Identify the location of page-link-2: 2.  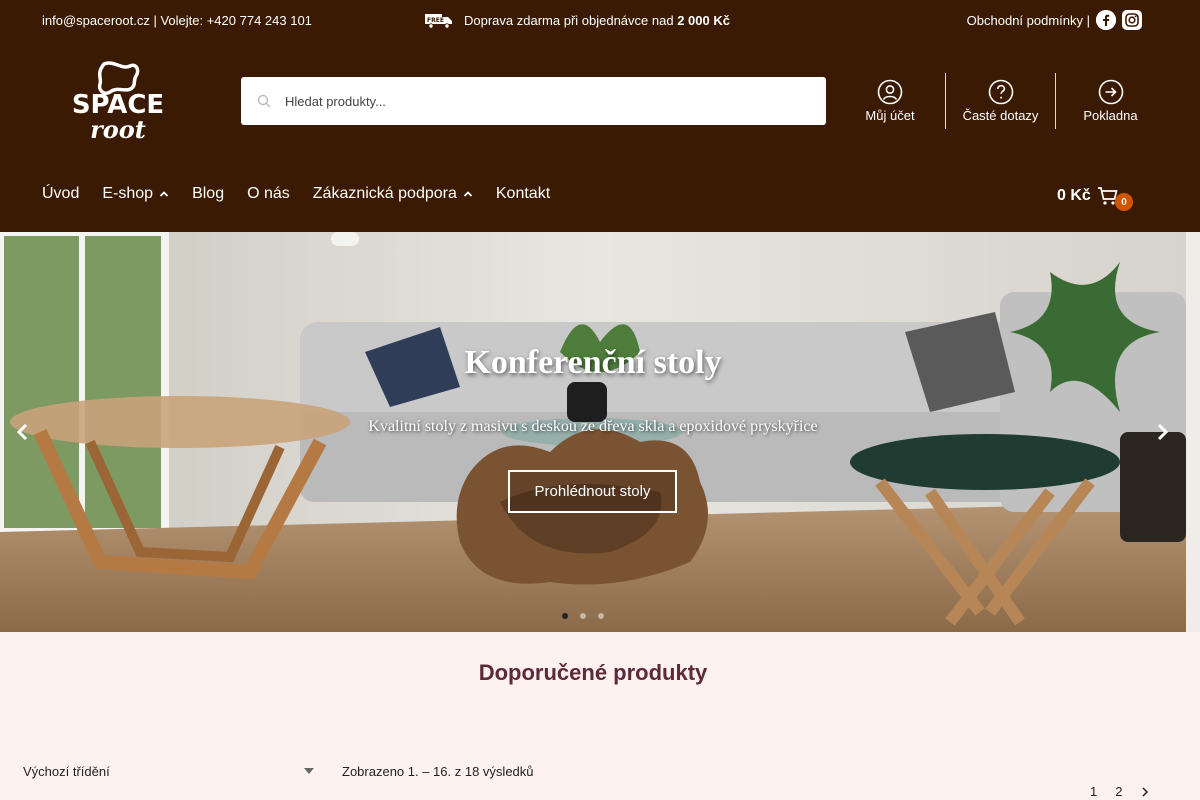
(1118, 791).